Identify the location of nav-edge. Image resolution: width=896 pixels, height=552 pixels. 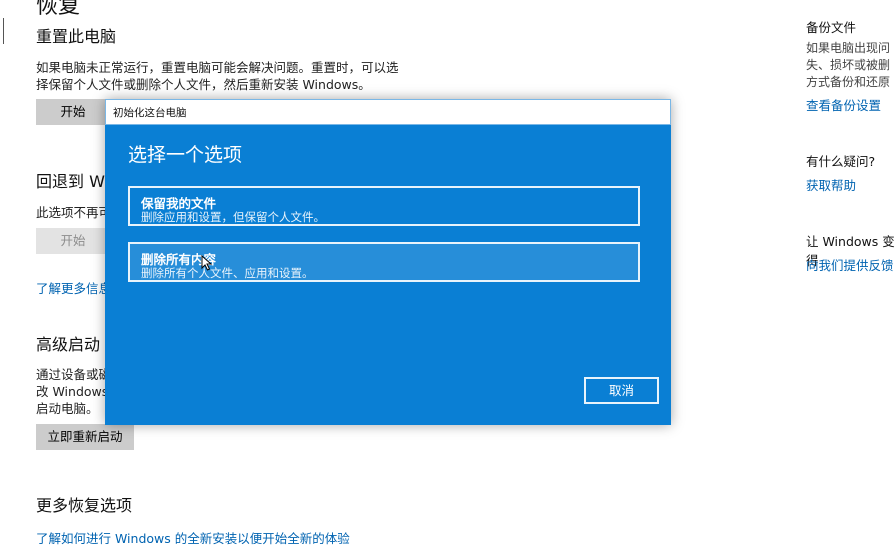
(2, 31).